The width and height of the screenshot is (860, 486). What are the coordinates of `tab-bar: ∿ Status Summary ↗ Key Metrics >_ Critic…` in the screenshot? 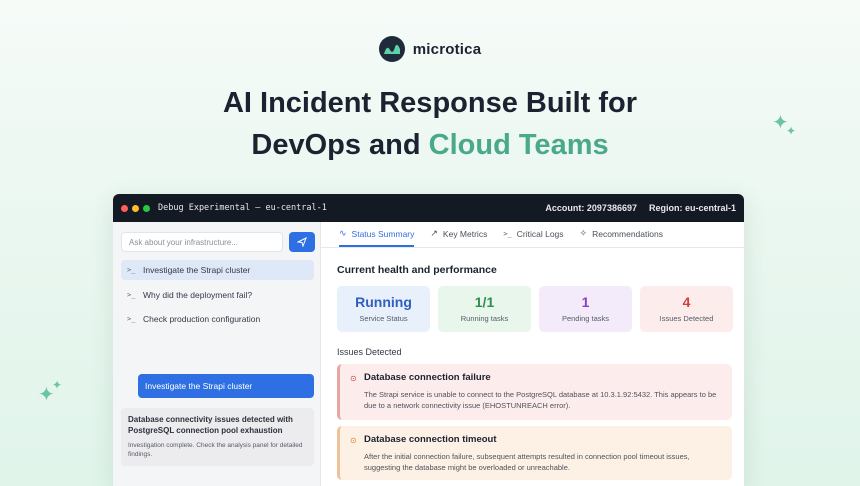 It's located at (532, 235).